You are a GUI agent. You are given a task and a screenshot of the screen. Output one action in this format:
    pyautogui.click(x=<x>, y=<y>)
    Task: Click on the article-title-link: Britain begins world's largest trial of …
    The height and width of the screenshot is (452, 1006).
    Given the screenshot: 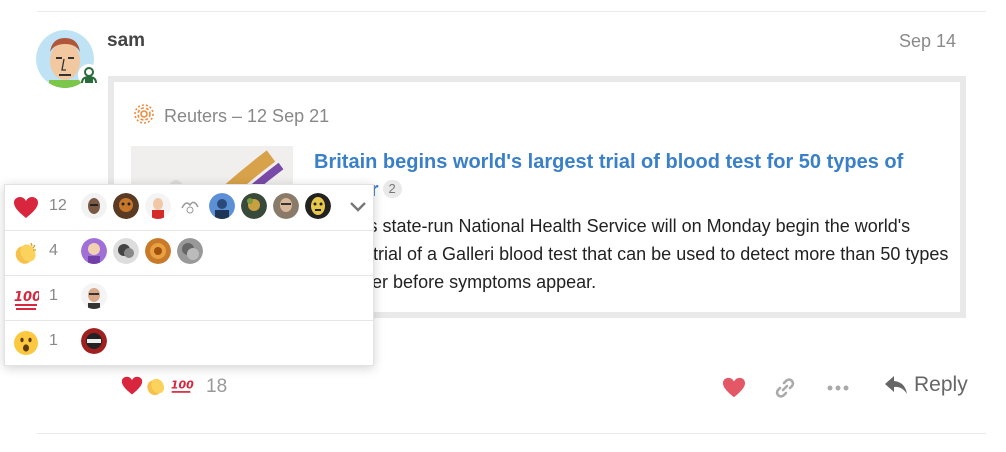 What is the action you would take?
    pyautogui.click(x=629, y=176)
    